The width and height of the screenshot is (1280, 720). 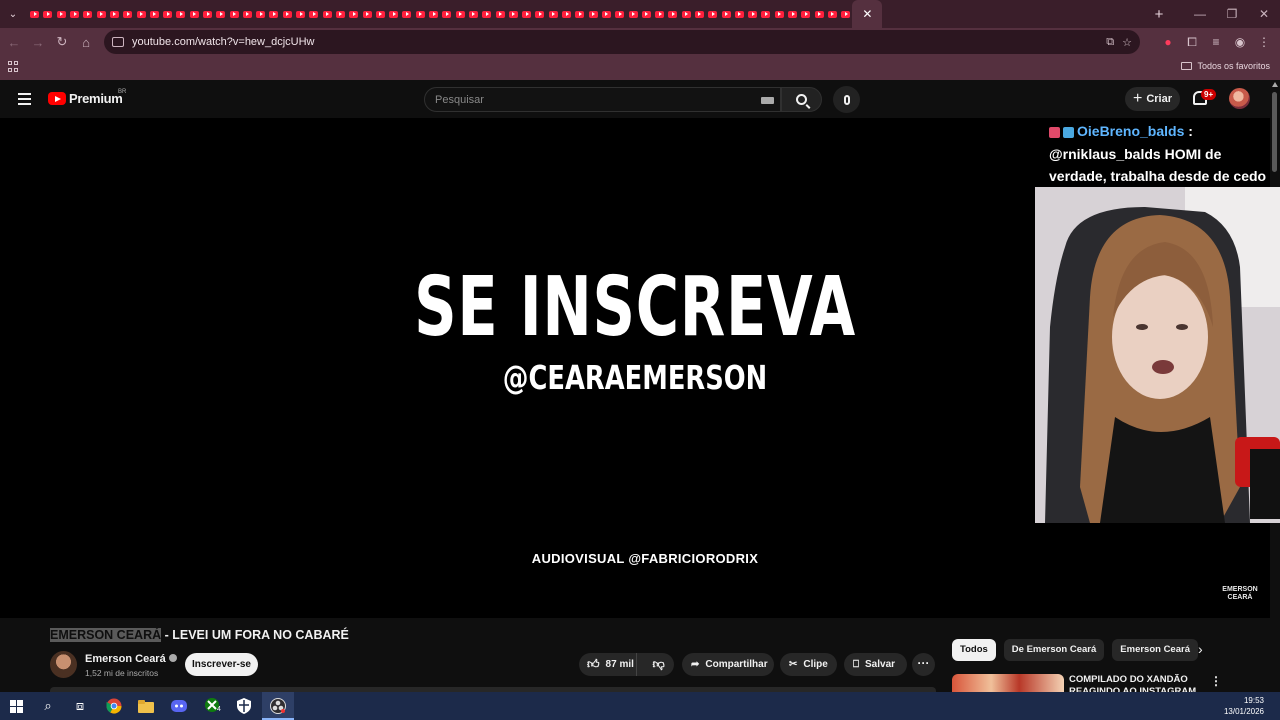 I want to click on close-window-icon: ✕, so click(x=1264, y=14).